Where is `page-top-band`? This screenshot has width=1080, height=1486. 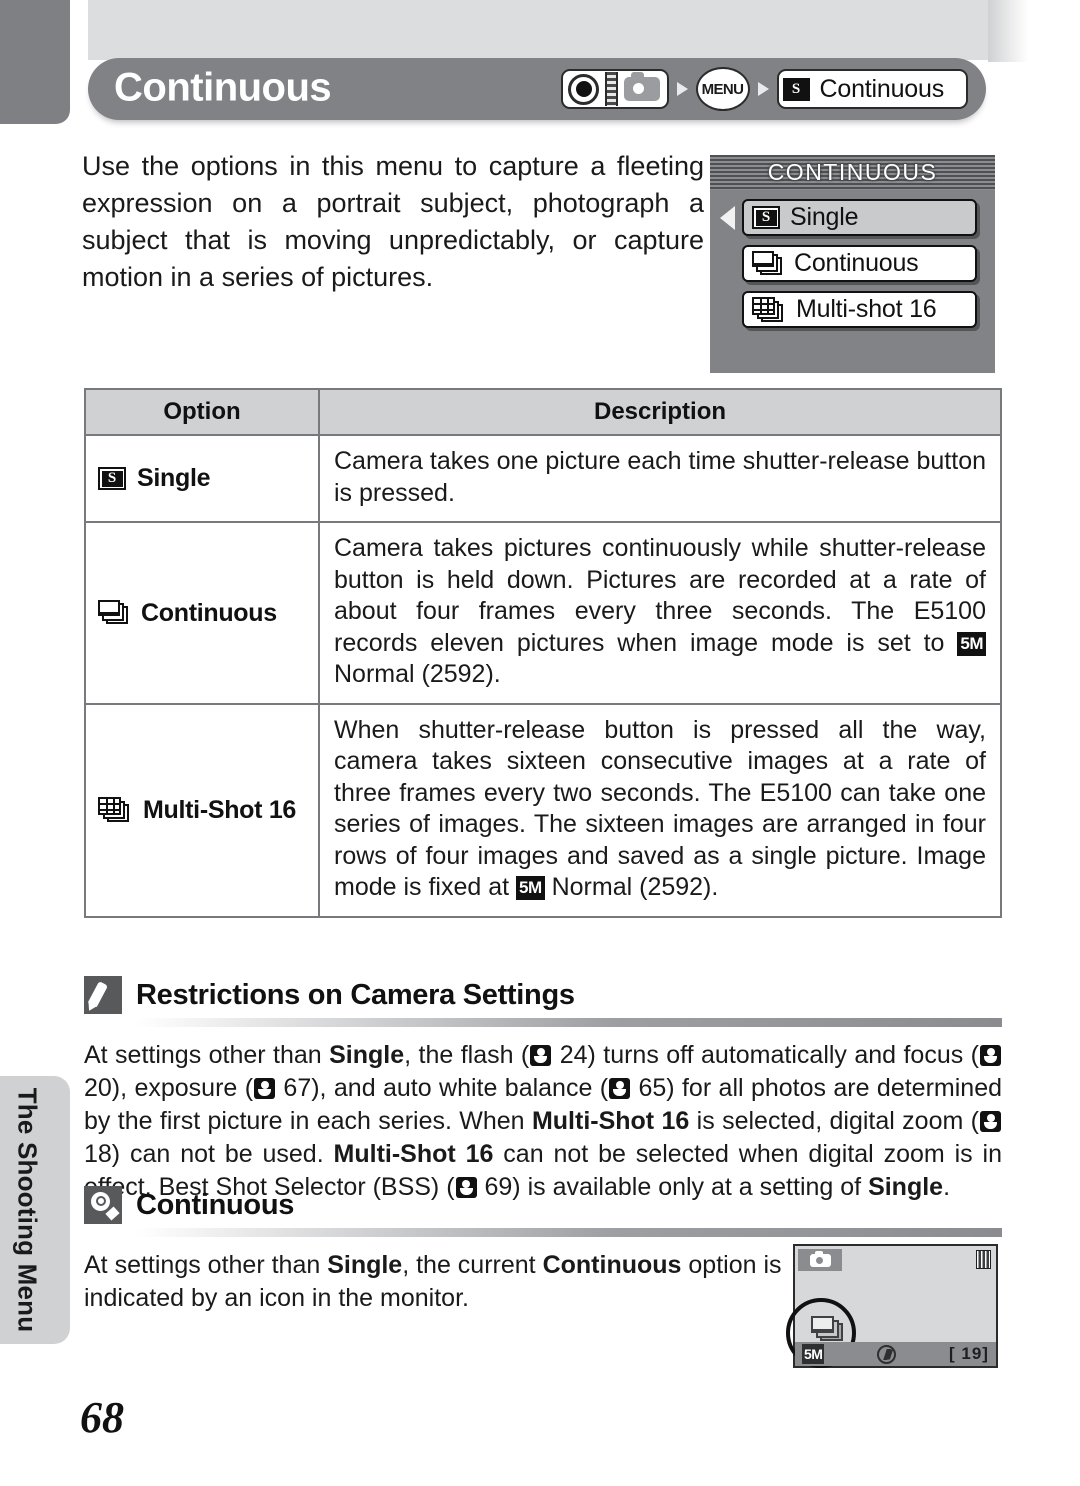
page-top-band is located at coordinates (538, 30).